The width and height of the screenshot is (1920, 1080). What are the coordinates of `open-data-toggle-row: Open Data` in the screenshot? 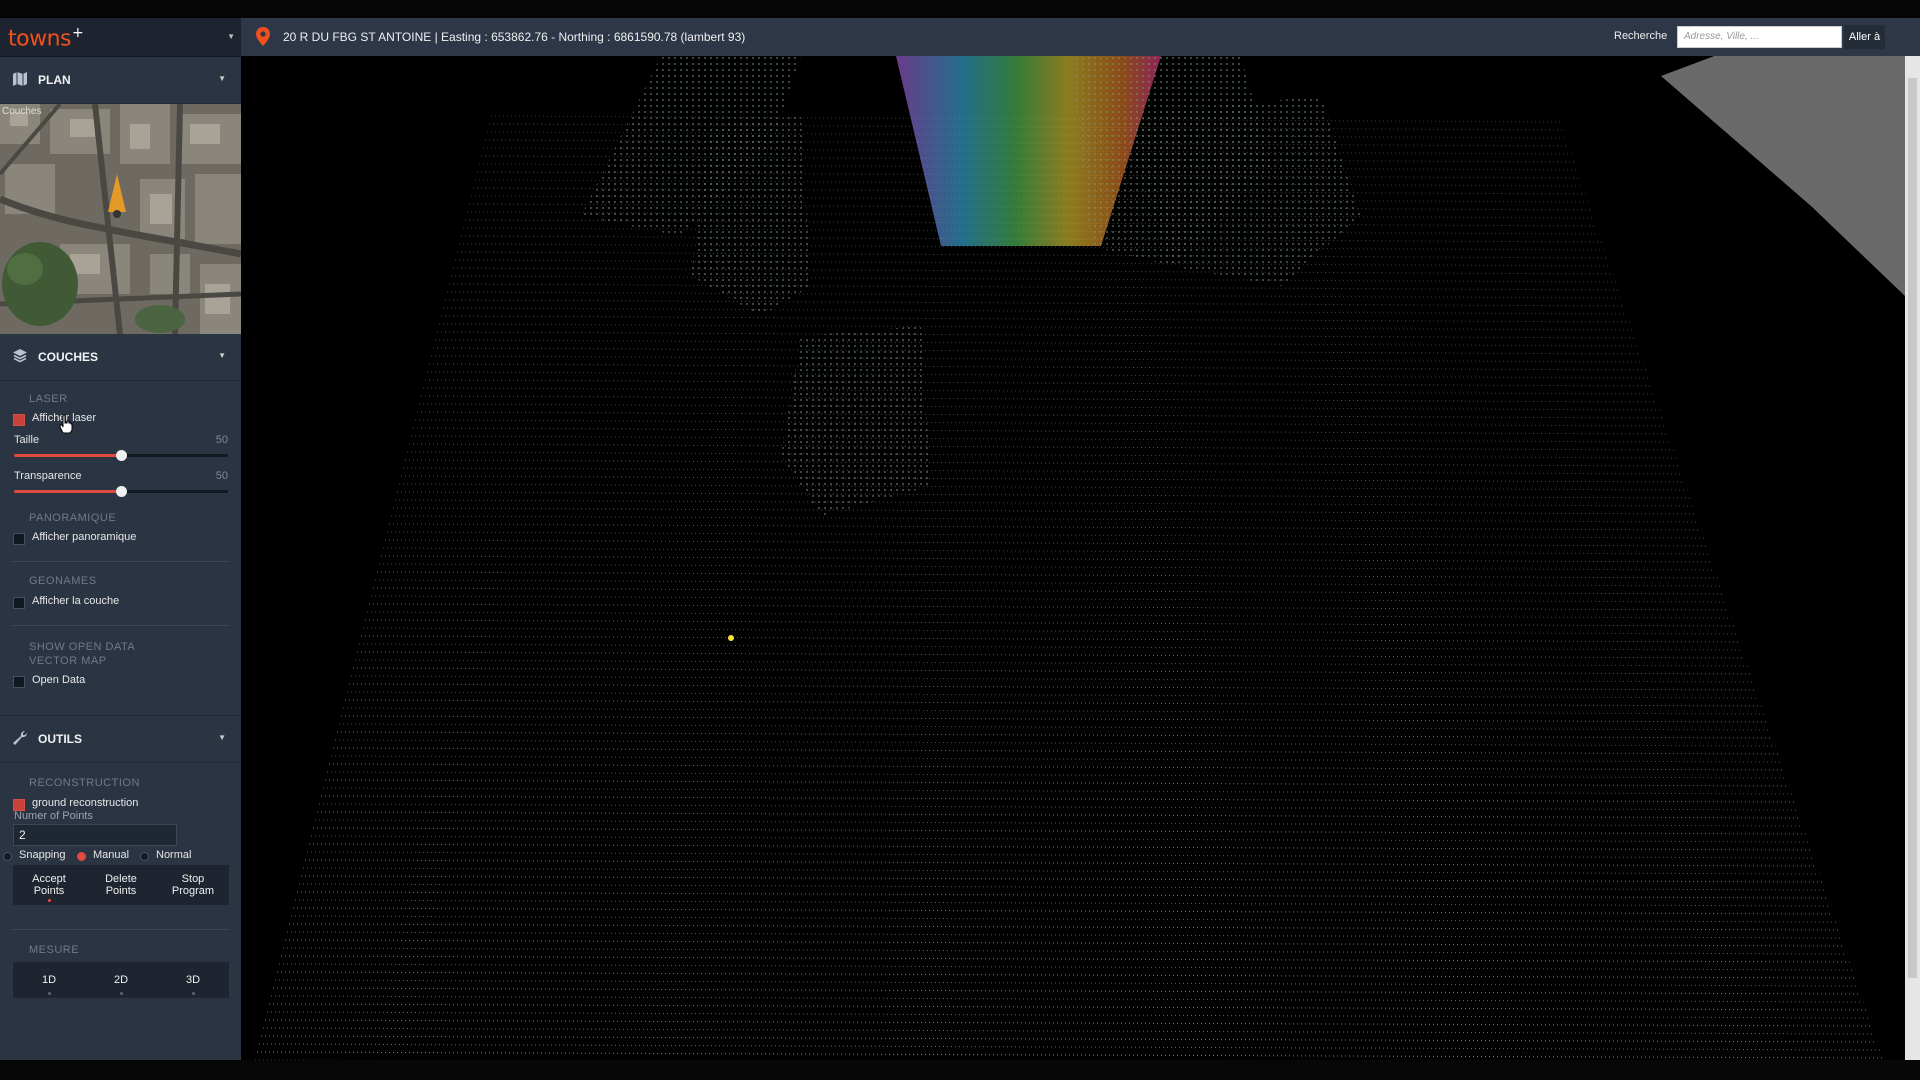 It's located at (120, 682).